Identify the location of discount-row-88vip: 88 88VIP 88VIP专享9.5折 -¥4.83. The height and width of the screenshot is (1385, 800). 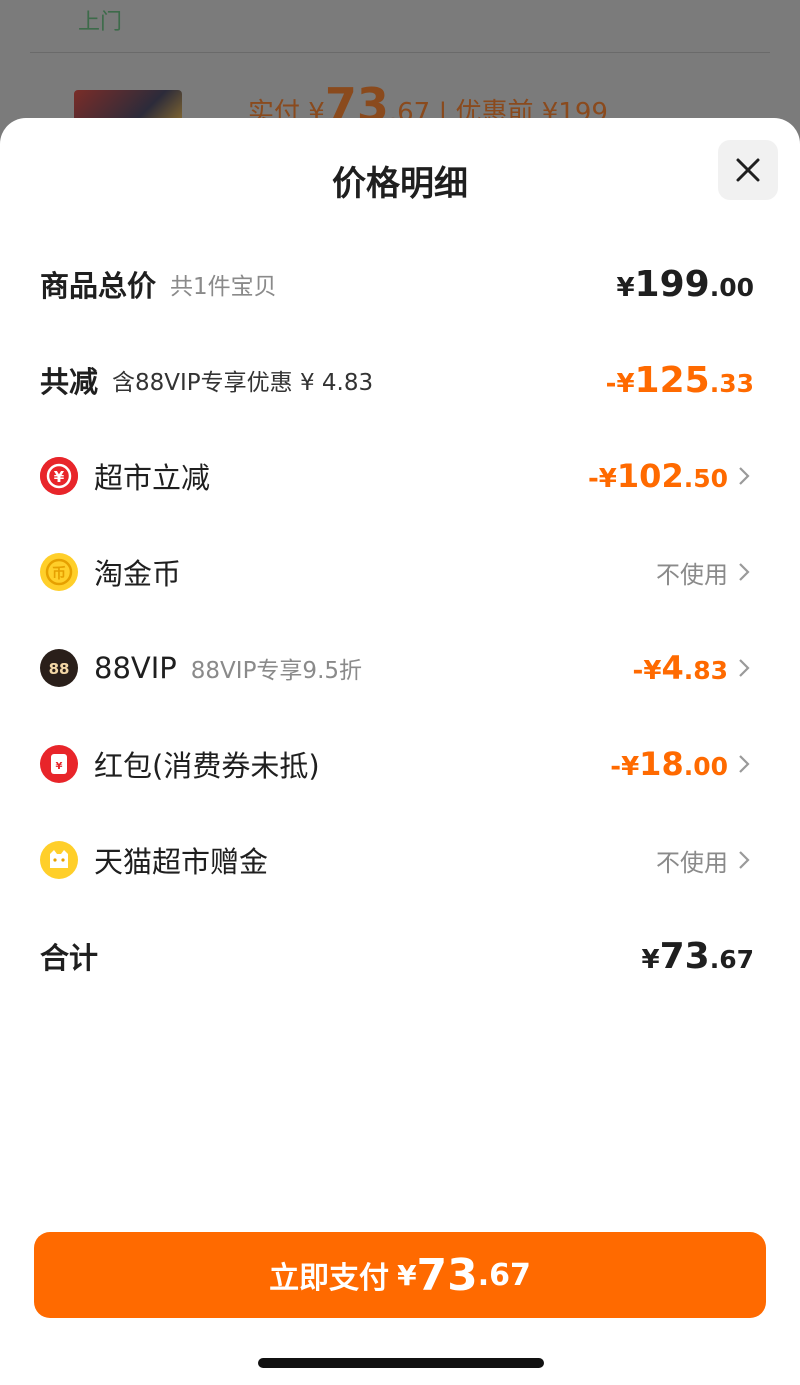
(397, 668).